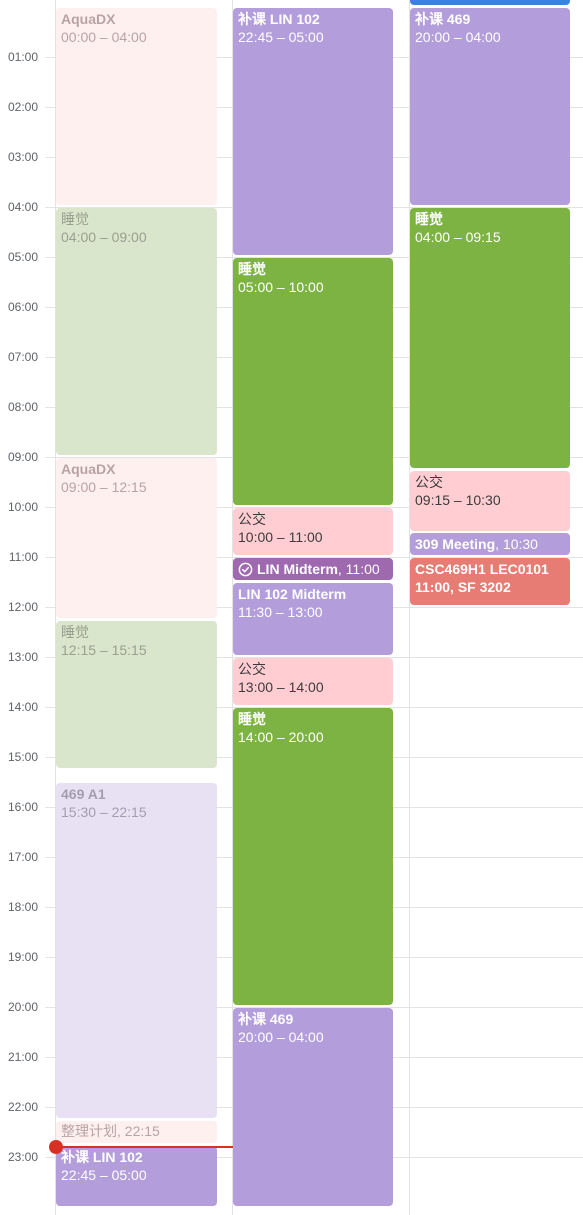 The height and width of the screenshot is (1215, 583). Describe the element at coordinates (482, 569) in the screenshot. I see `event-title: CSC469H1 LEC0101` at that location.